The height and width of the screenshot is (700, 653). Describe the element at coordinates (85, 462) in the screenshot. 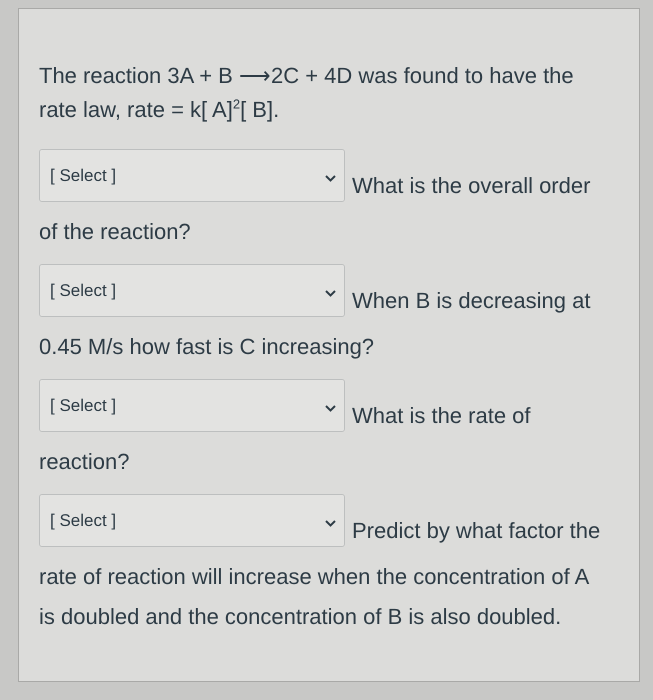

I see `question-text: reaction?` at that location.